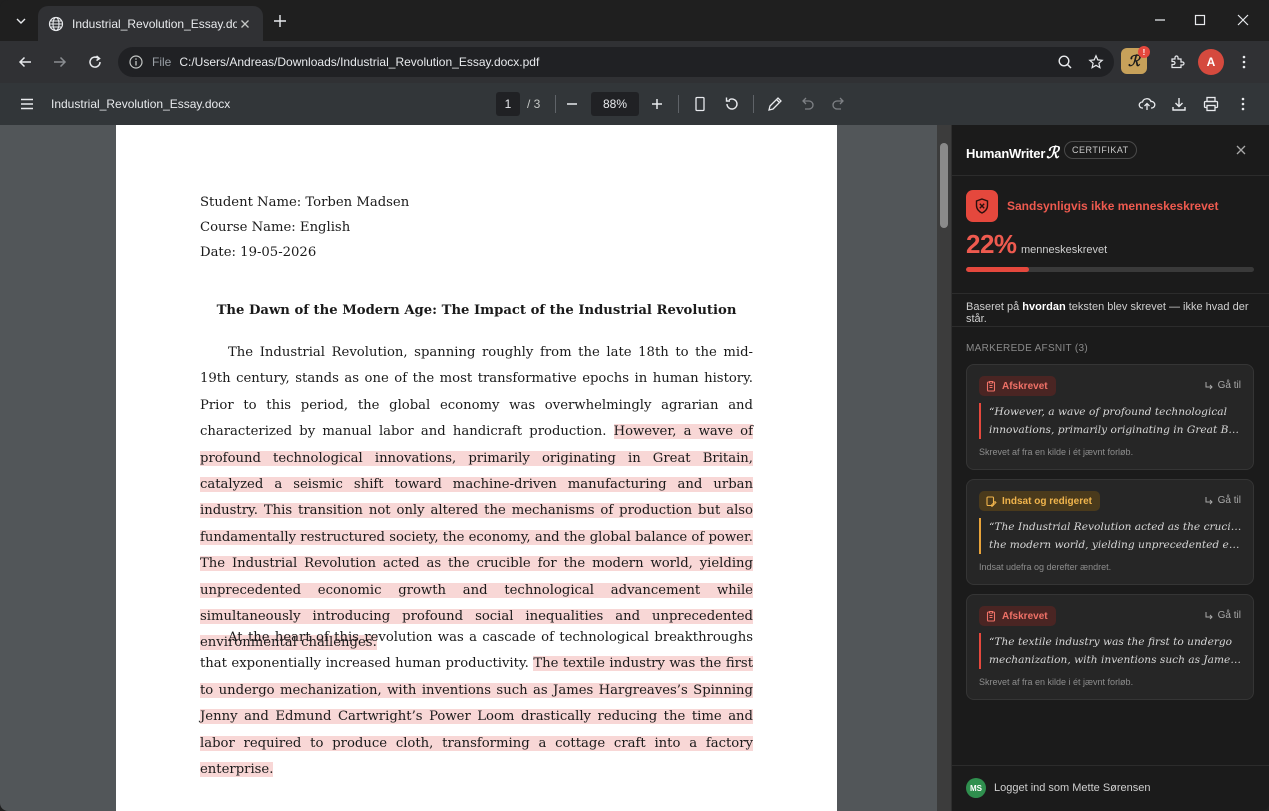  I want to click on fit-page-icon, so click(700, 104).